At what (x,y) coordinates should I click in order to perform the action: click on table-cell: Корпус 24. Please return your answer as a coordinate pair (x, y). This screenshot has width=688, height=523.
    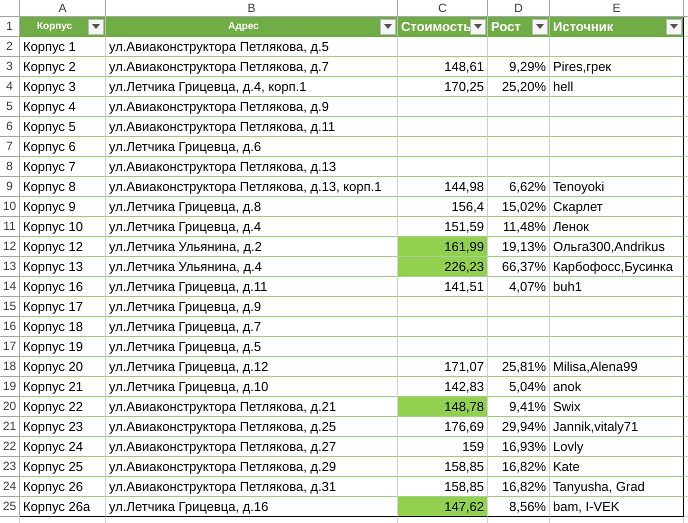
    Looking at the image, I should click on (63, 447).